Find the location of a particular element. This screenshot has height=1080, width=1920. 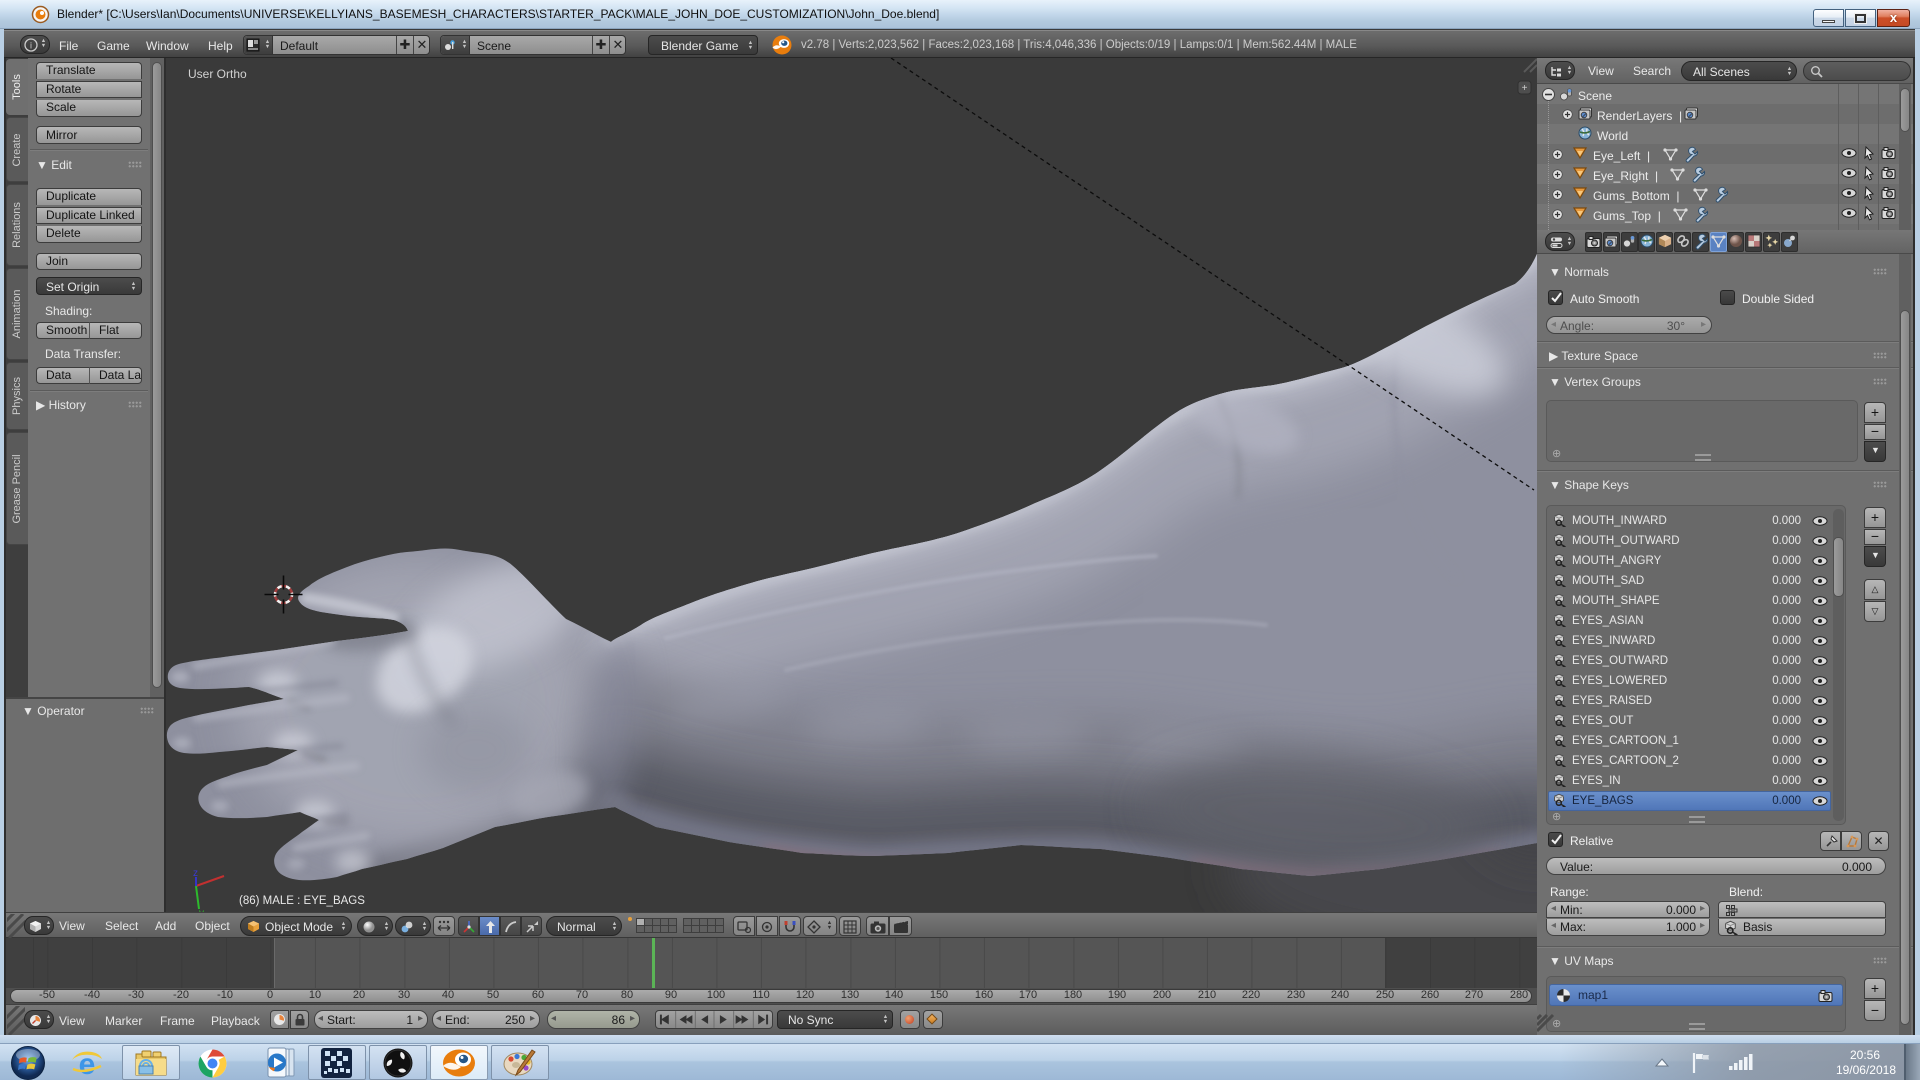

svg-text: z is located at coordinates (195, 873).